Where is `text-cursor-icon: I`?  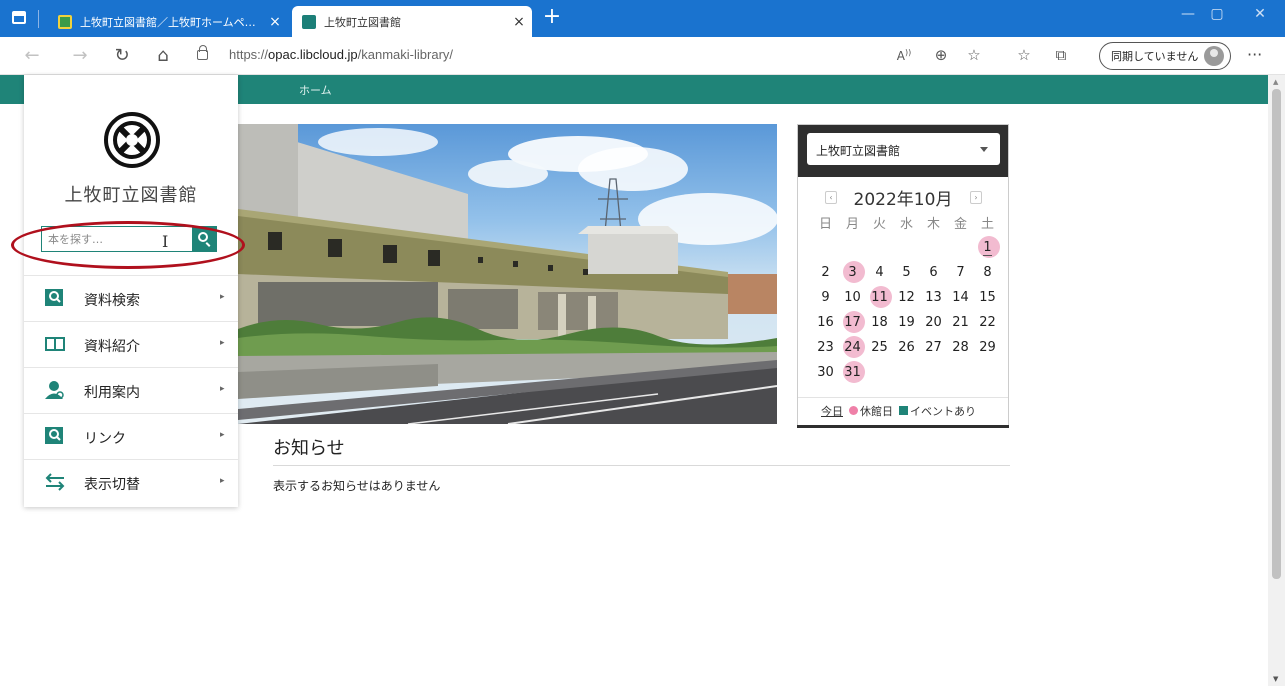 text-cursor-icon: I is located at coordinates (165, 241).